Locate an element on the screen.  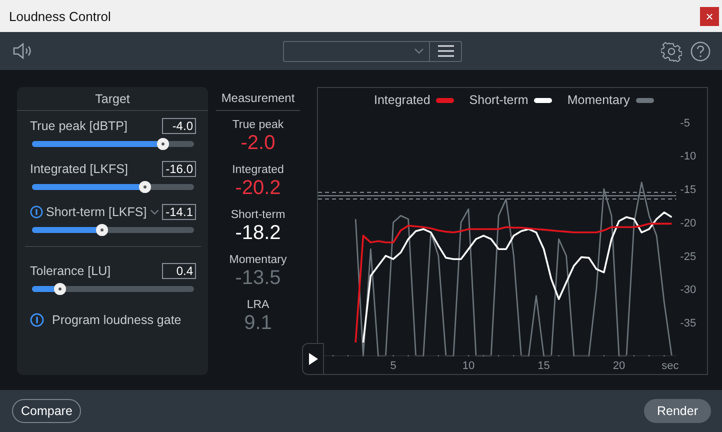
y-tick-label: -25 is located at coordinates (688, 256).